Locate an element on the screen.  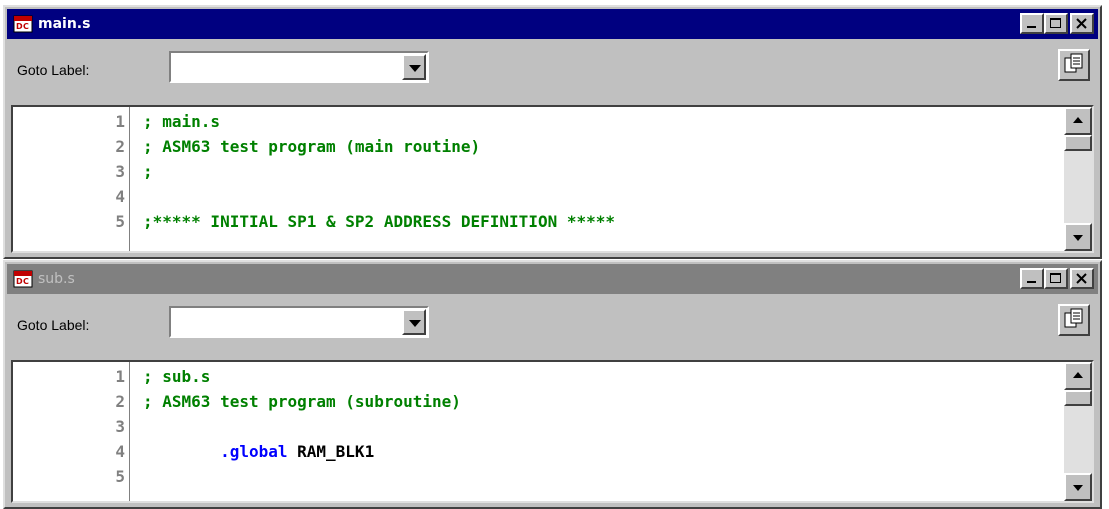
window-title: sub.s is located at coordinates (56, 279).